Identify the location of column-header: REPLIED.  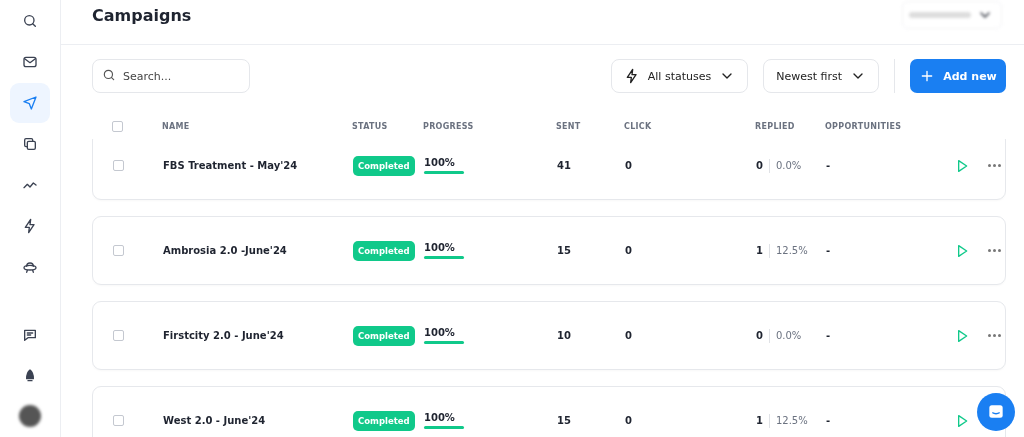
(775, 126).